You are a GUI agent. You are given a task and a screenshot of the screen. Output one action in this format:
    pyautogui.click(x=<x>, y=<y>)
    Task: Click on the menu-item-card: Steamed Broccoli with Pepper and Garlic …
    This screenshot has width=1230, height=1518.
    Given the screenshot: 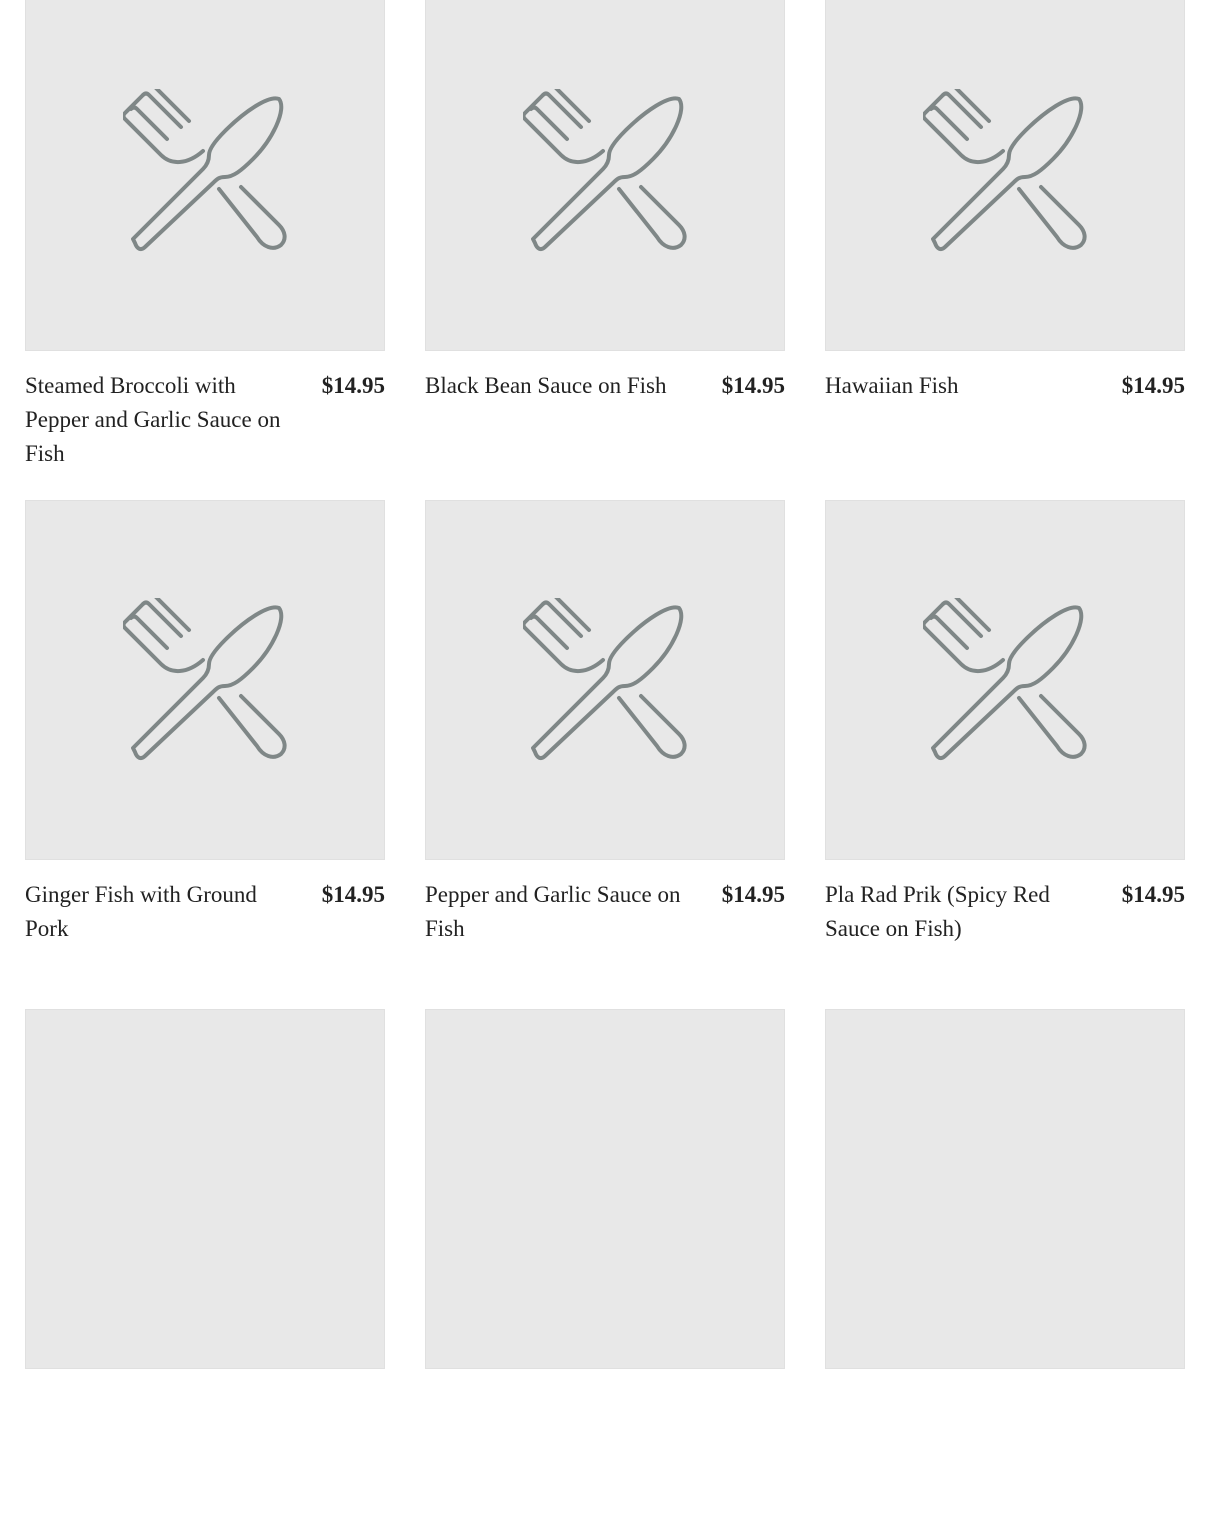 What is the action you would take?
    pyautogui.click(x=205, y=250)
    